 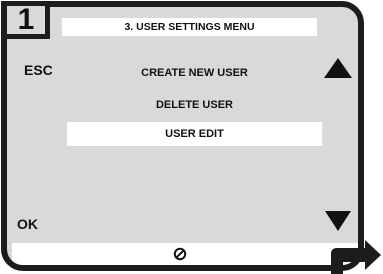 I want to click on step-number: 1, so click(x=26, y=19).